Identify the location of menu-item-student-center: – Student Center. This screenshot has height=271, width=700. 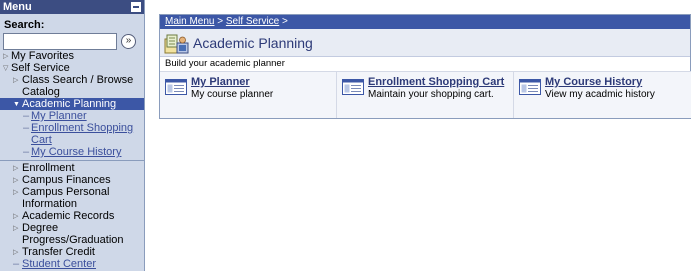
(72, 264).